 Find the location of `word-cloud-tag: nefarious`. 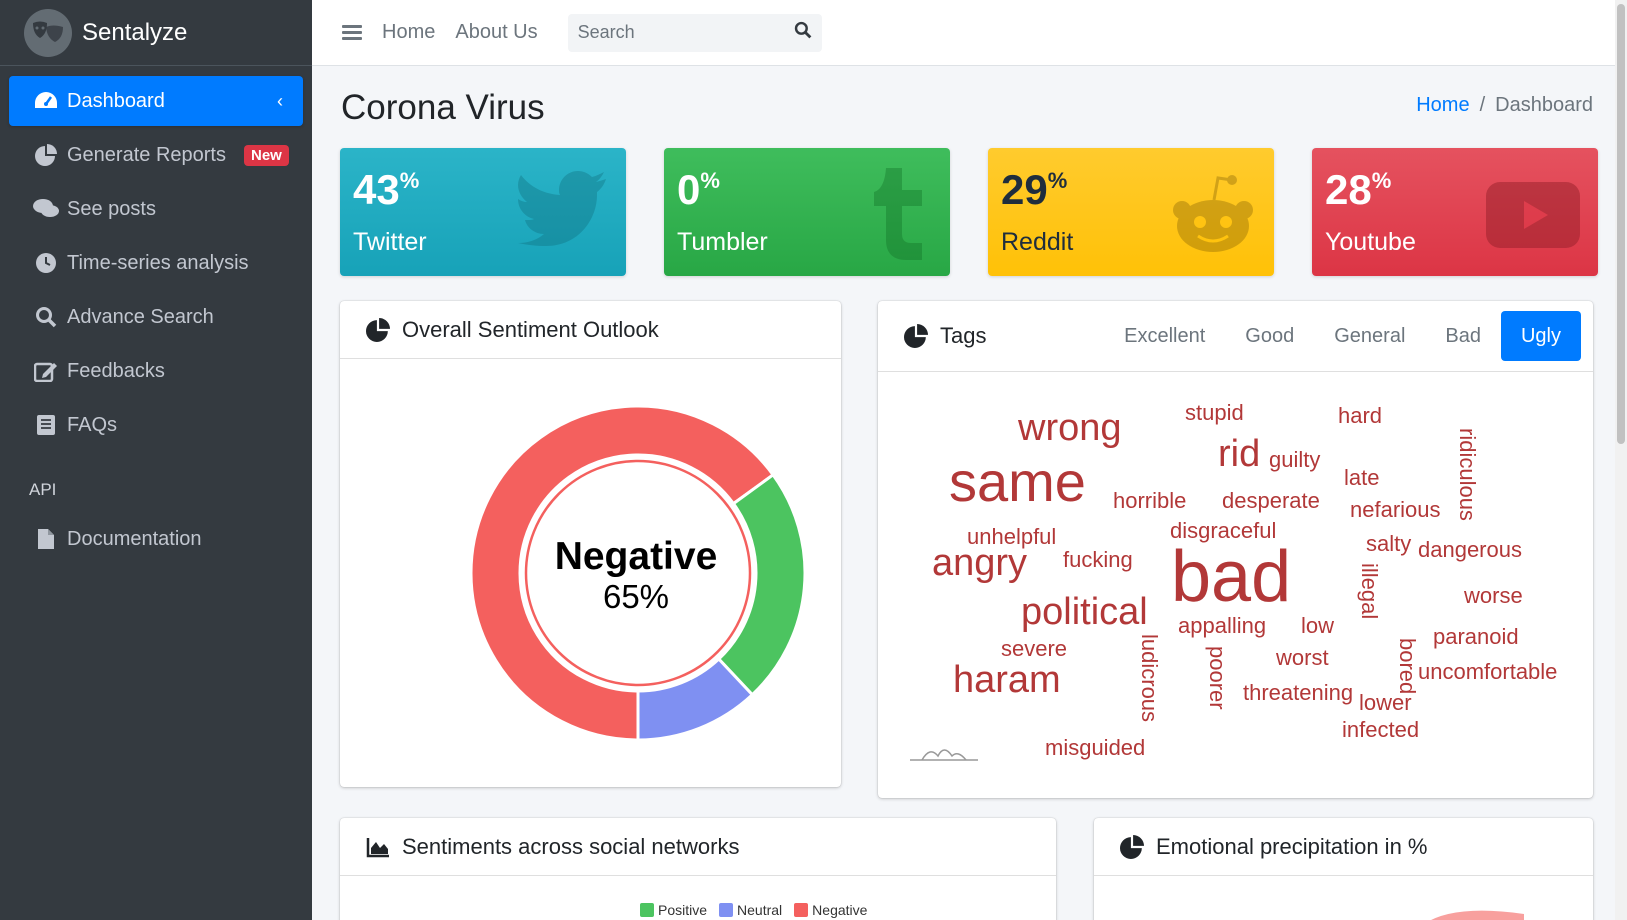

word-cloud-tag: nefarious is located at coordinates (1395, 510).